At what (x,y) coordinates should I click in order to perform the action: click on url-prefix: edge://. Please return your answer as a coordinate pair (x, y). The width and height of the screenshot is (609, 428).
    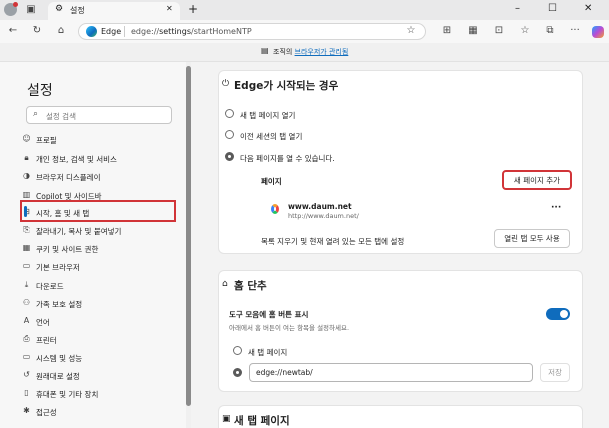
    Looking at the image, I should click on (145, 31).